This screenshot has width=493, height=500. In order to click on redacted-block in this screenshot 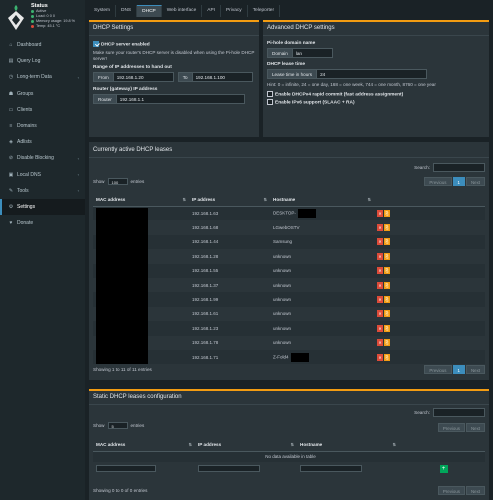, I will do `click(306, 213)`.